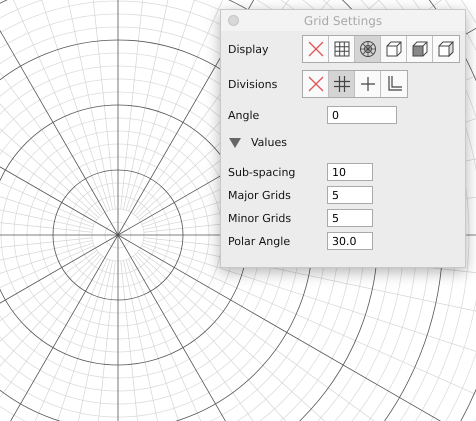  I want to click on disclosure-triangle-icon, so click(235, 143).